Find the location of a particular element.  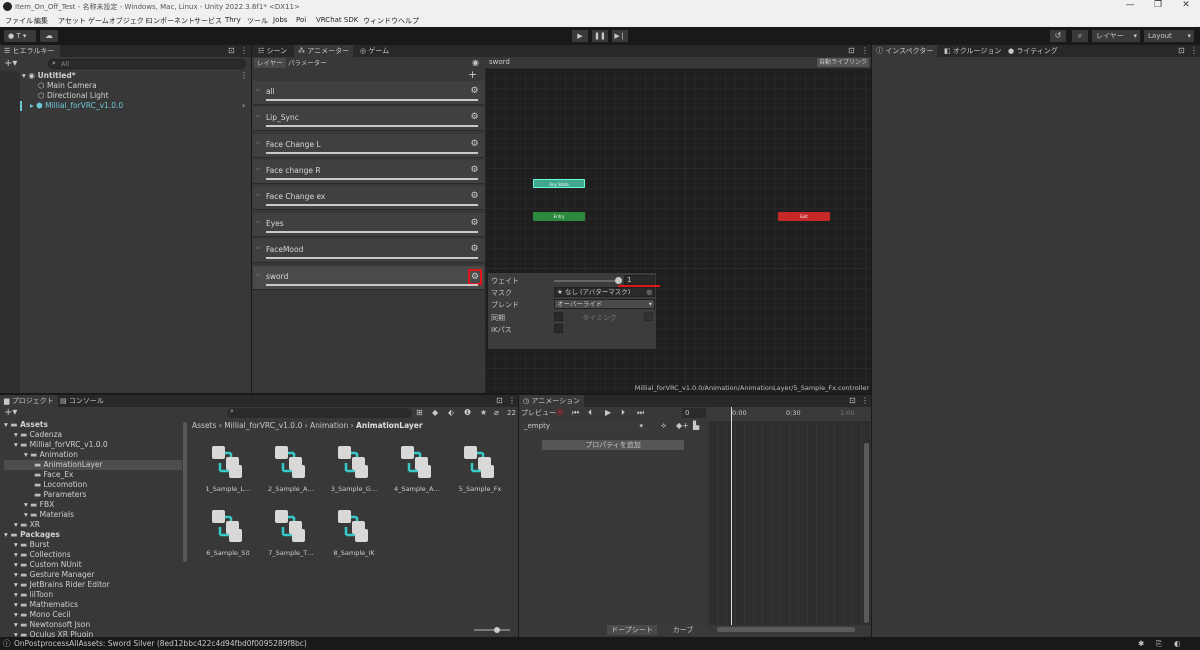

tab-occlusion: ◧ オクルージョン is located at coordinates (972, 51).